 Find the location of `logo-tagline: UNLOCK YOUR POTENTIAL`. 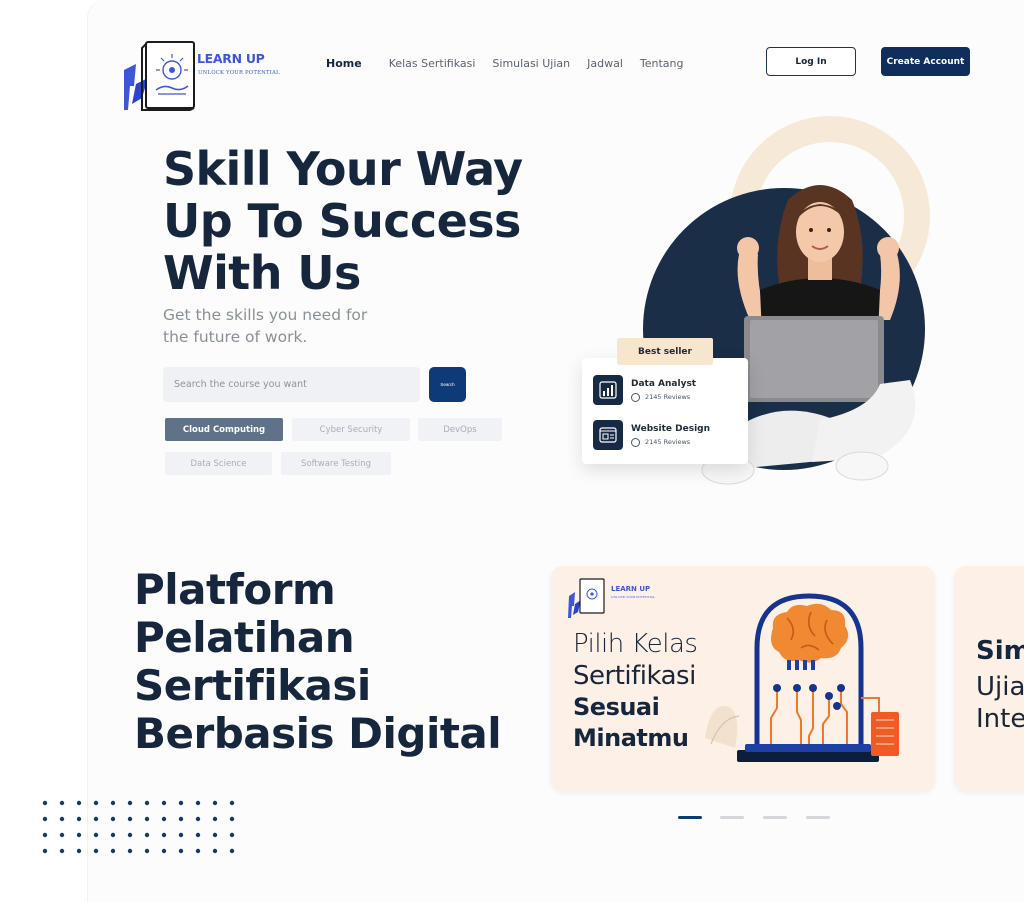

logo-tagline: UNLOCK YOUR POTENTIAL is located at coordinates (239, 73).